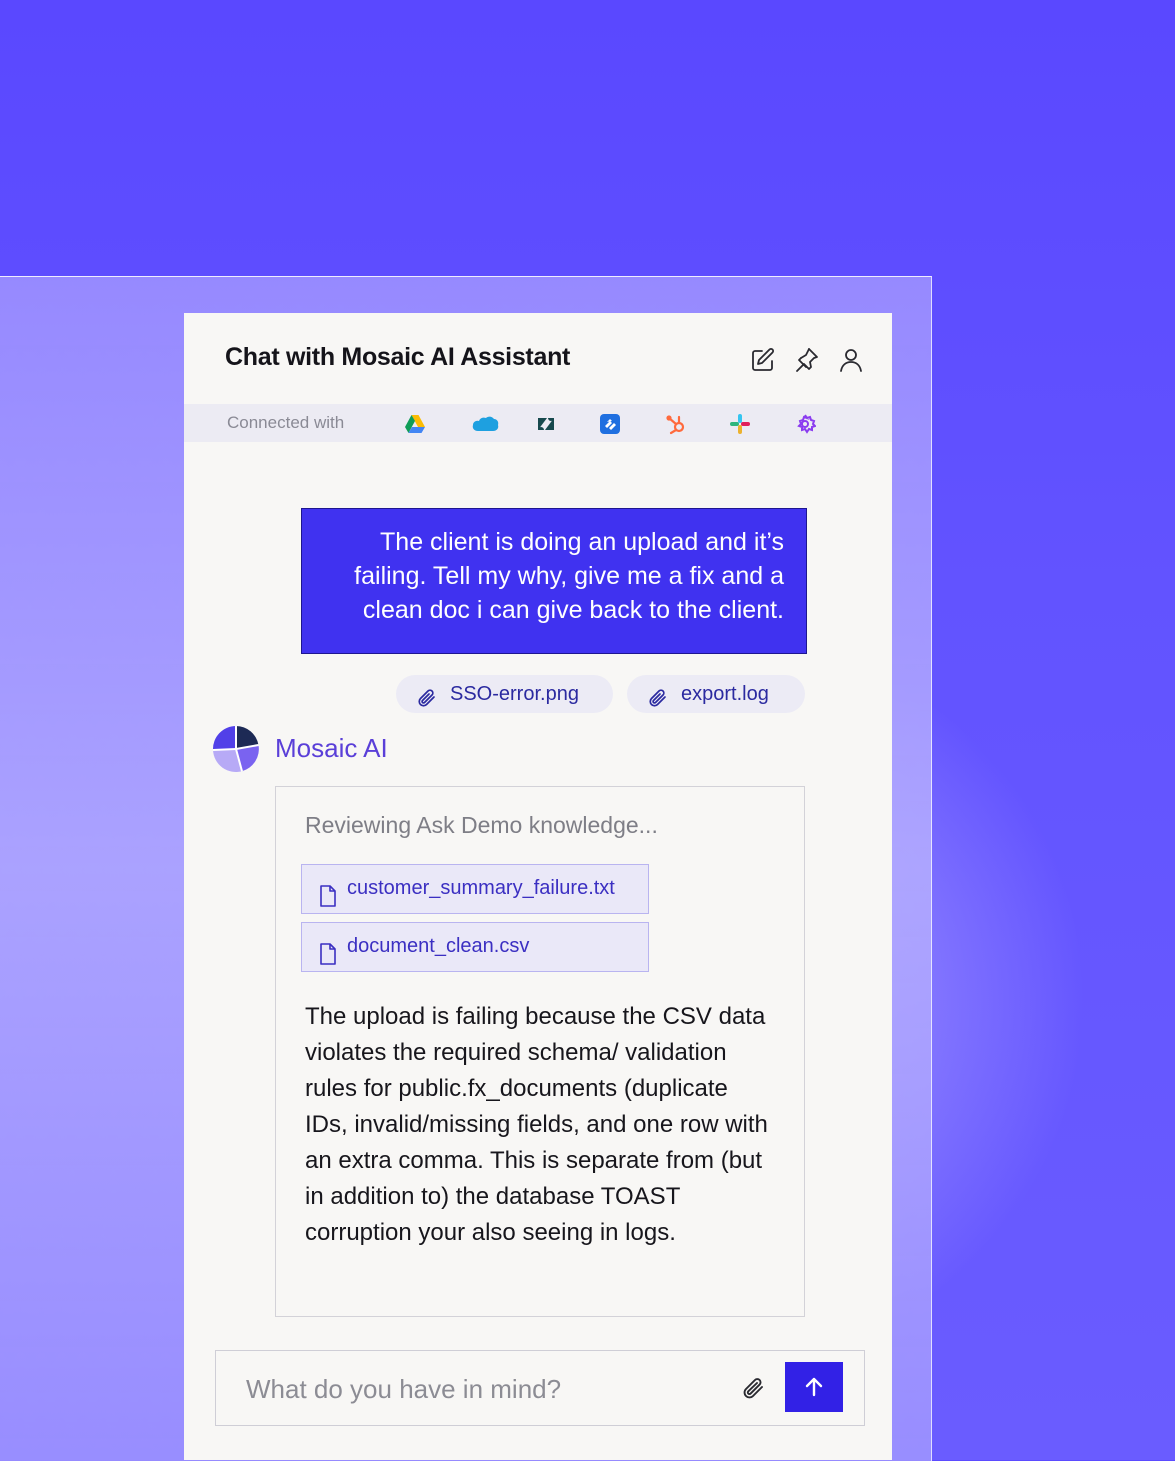 The image size is (1175, 1461). I want to click on salesforce-icon, so click(485, 424).